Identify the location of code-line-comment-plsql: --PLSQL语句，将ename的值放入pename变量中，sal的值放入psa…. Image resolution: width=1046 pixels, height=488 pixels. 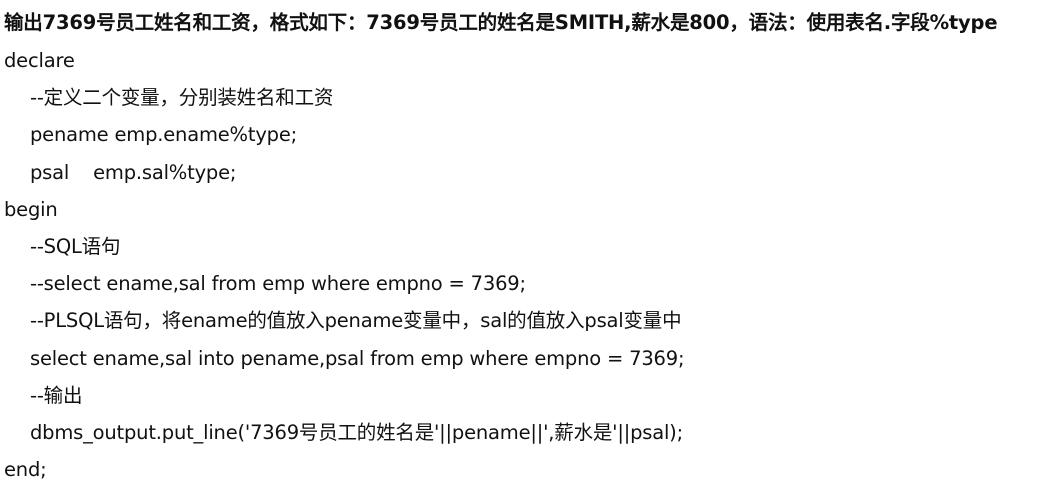
(356, 321).